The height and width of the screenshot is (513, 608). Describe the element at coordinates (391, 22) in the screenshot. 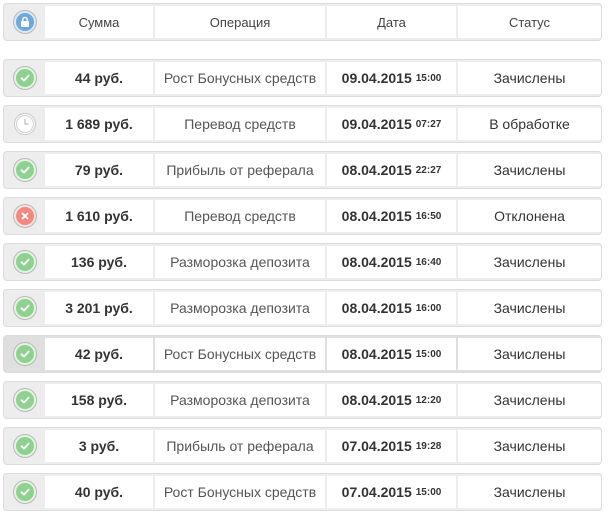

I see `header-date: Дата` at that location.